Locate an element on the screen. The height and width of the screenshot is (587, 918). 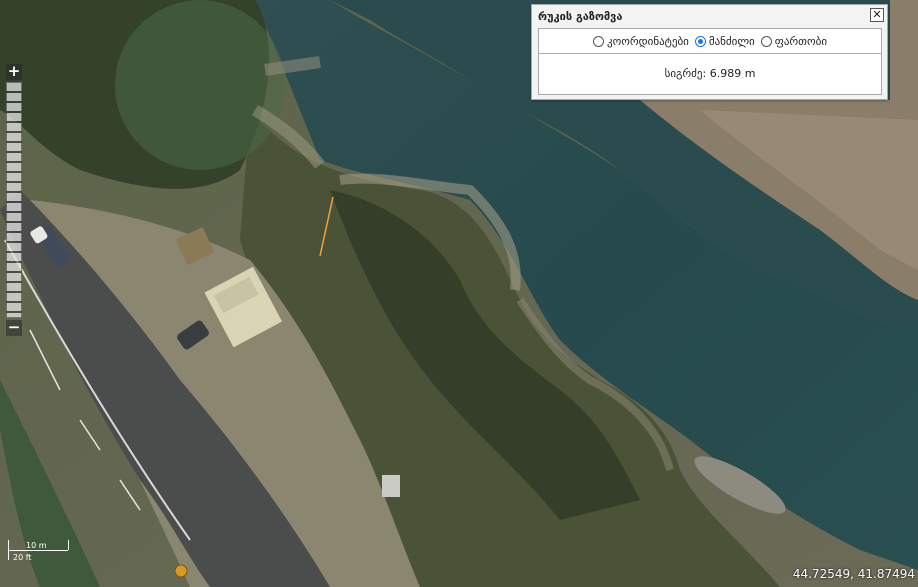
option-coordinates-label: კოორდინატები is located at coordinates (647, 41).